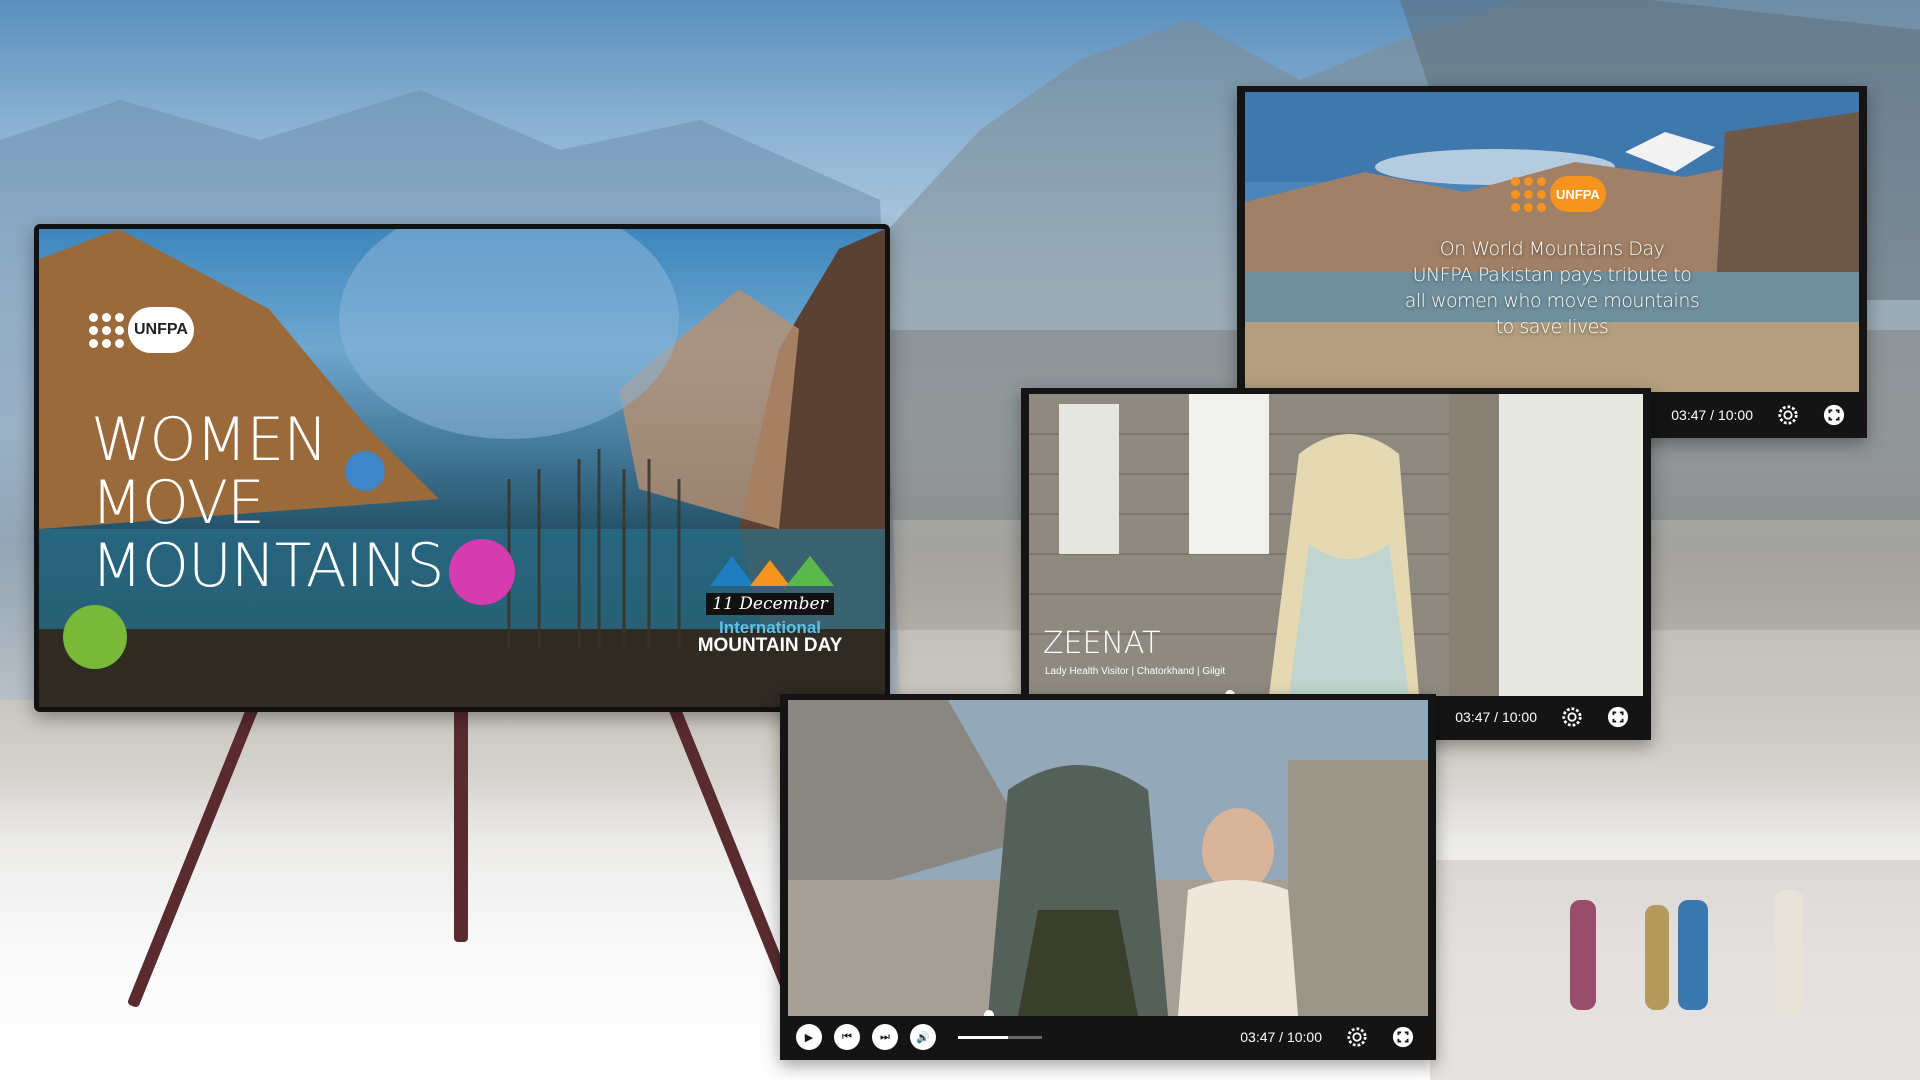 Image resolution: width=1920 pixels, height=1080 pixels. I want to click on tv-unfpa-logo: UNFPA, so click(141, 330).